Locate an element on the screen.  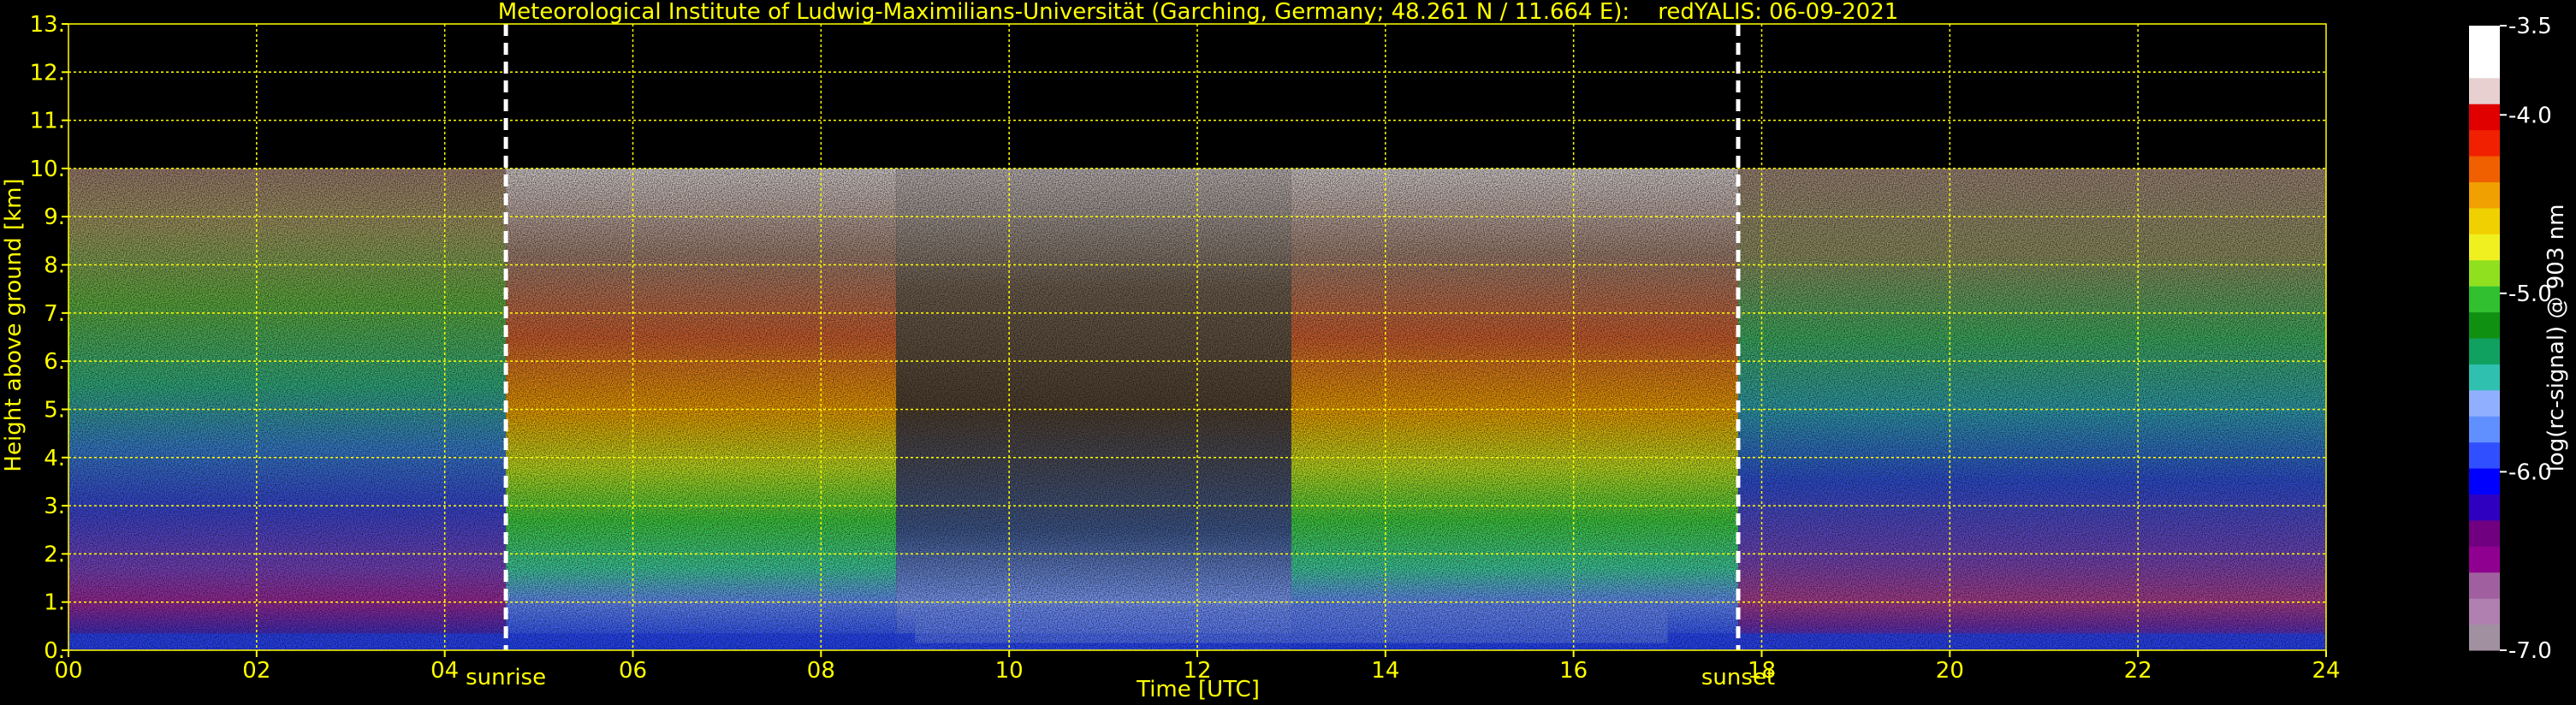
x-tick-label: 18 is located at coordinates (1762, 671).